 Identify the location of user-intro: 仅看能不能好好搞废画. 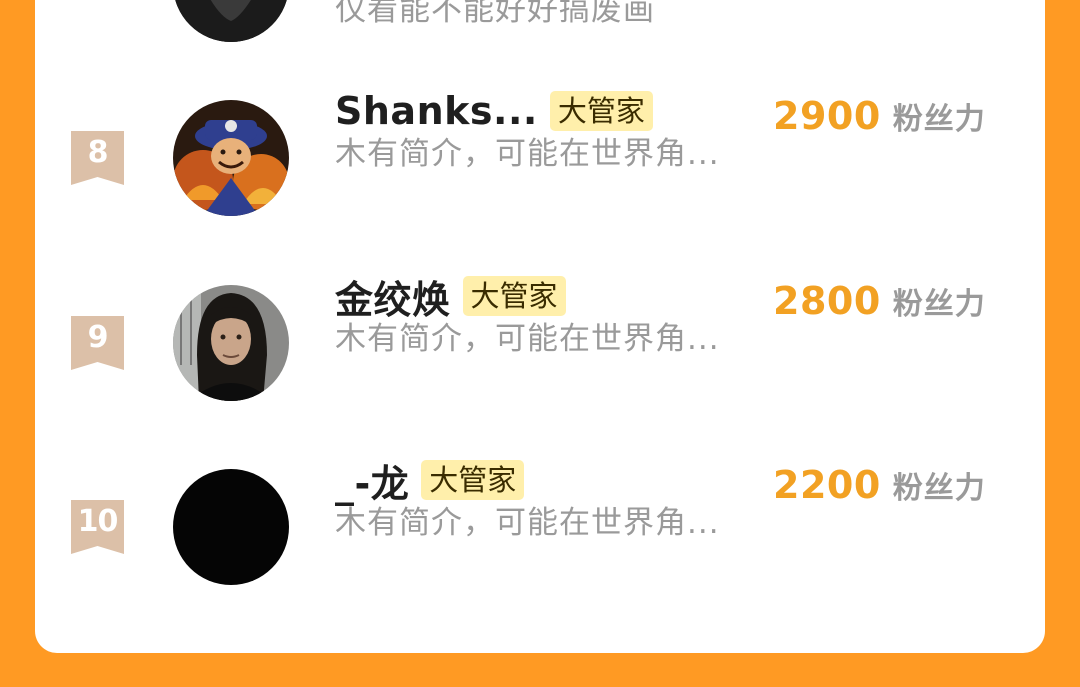
(495, 14).